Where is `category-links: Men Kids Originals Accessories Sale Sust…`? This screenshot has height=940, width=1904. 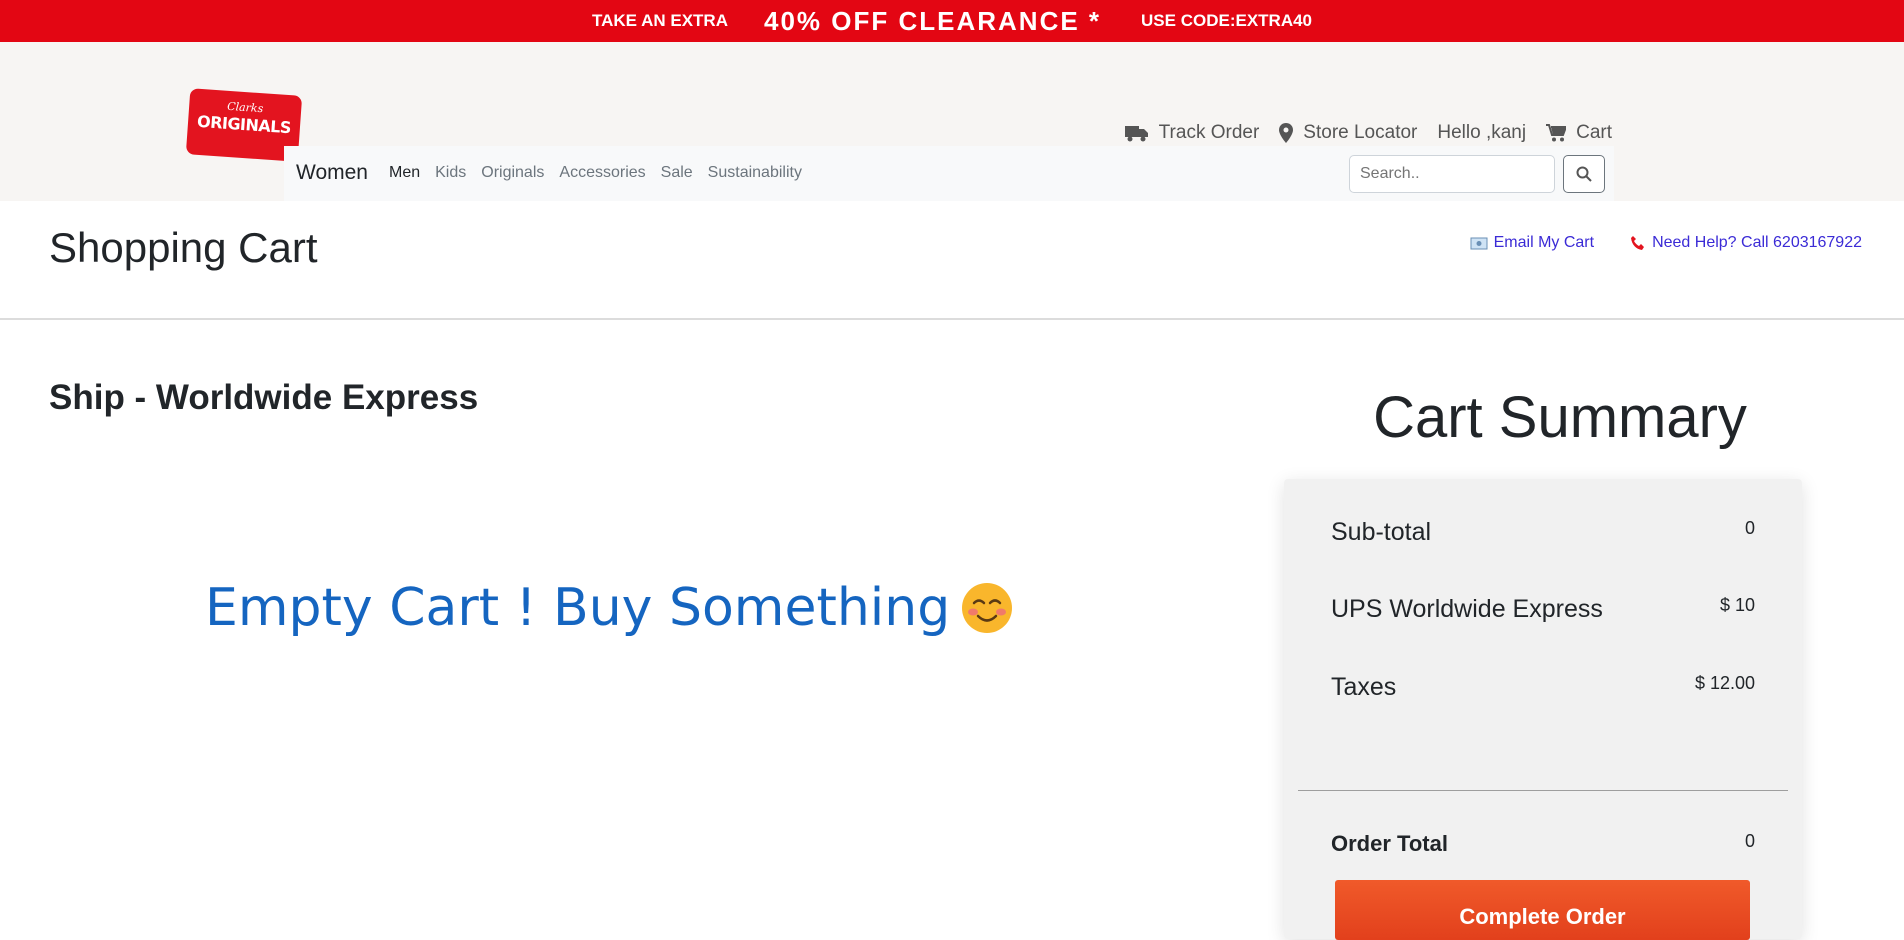
category-links: Men Kids Originals Accessories Sale Sust… is located at coordinates (603, 173).